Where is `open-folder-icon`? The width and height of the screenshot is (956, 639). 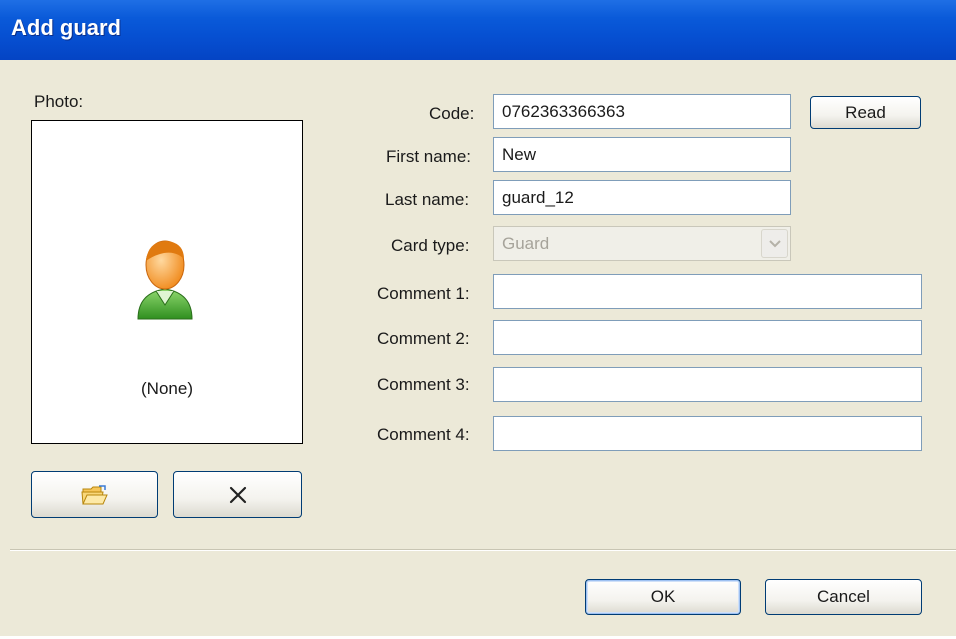 open-folder-icon is located at coordinates (94, 494).